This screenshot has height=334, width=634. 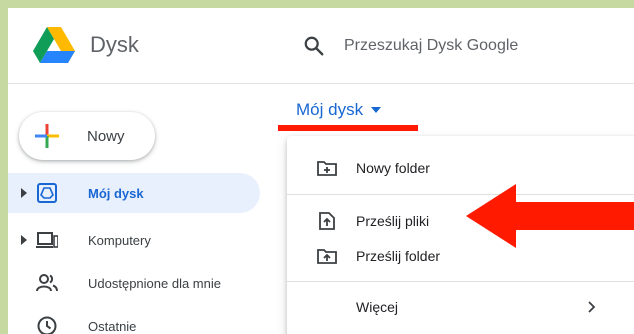 I want to click on menu-item-new-folder: Nowy folder, so click(x=460, y=168).